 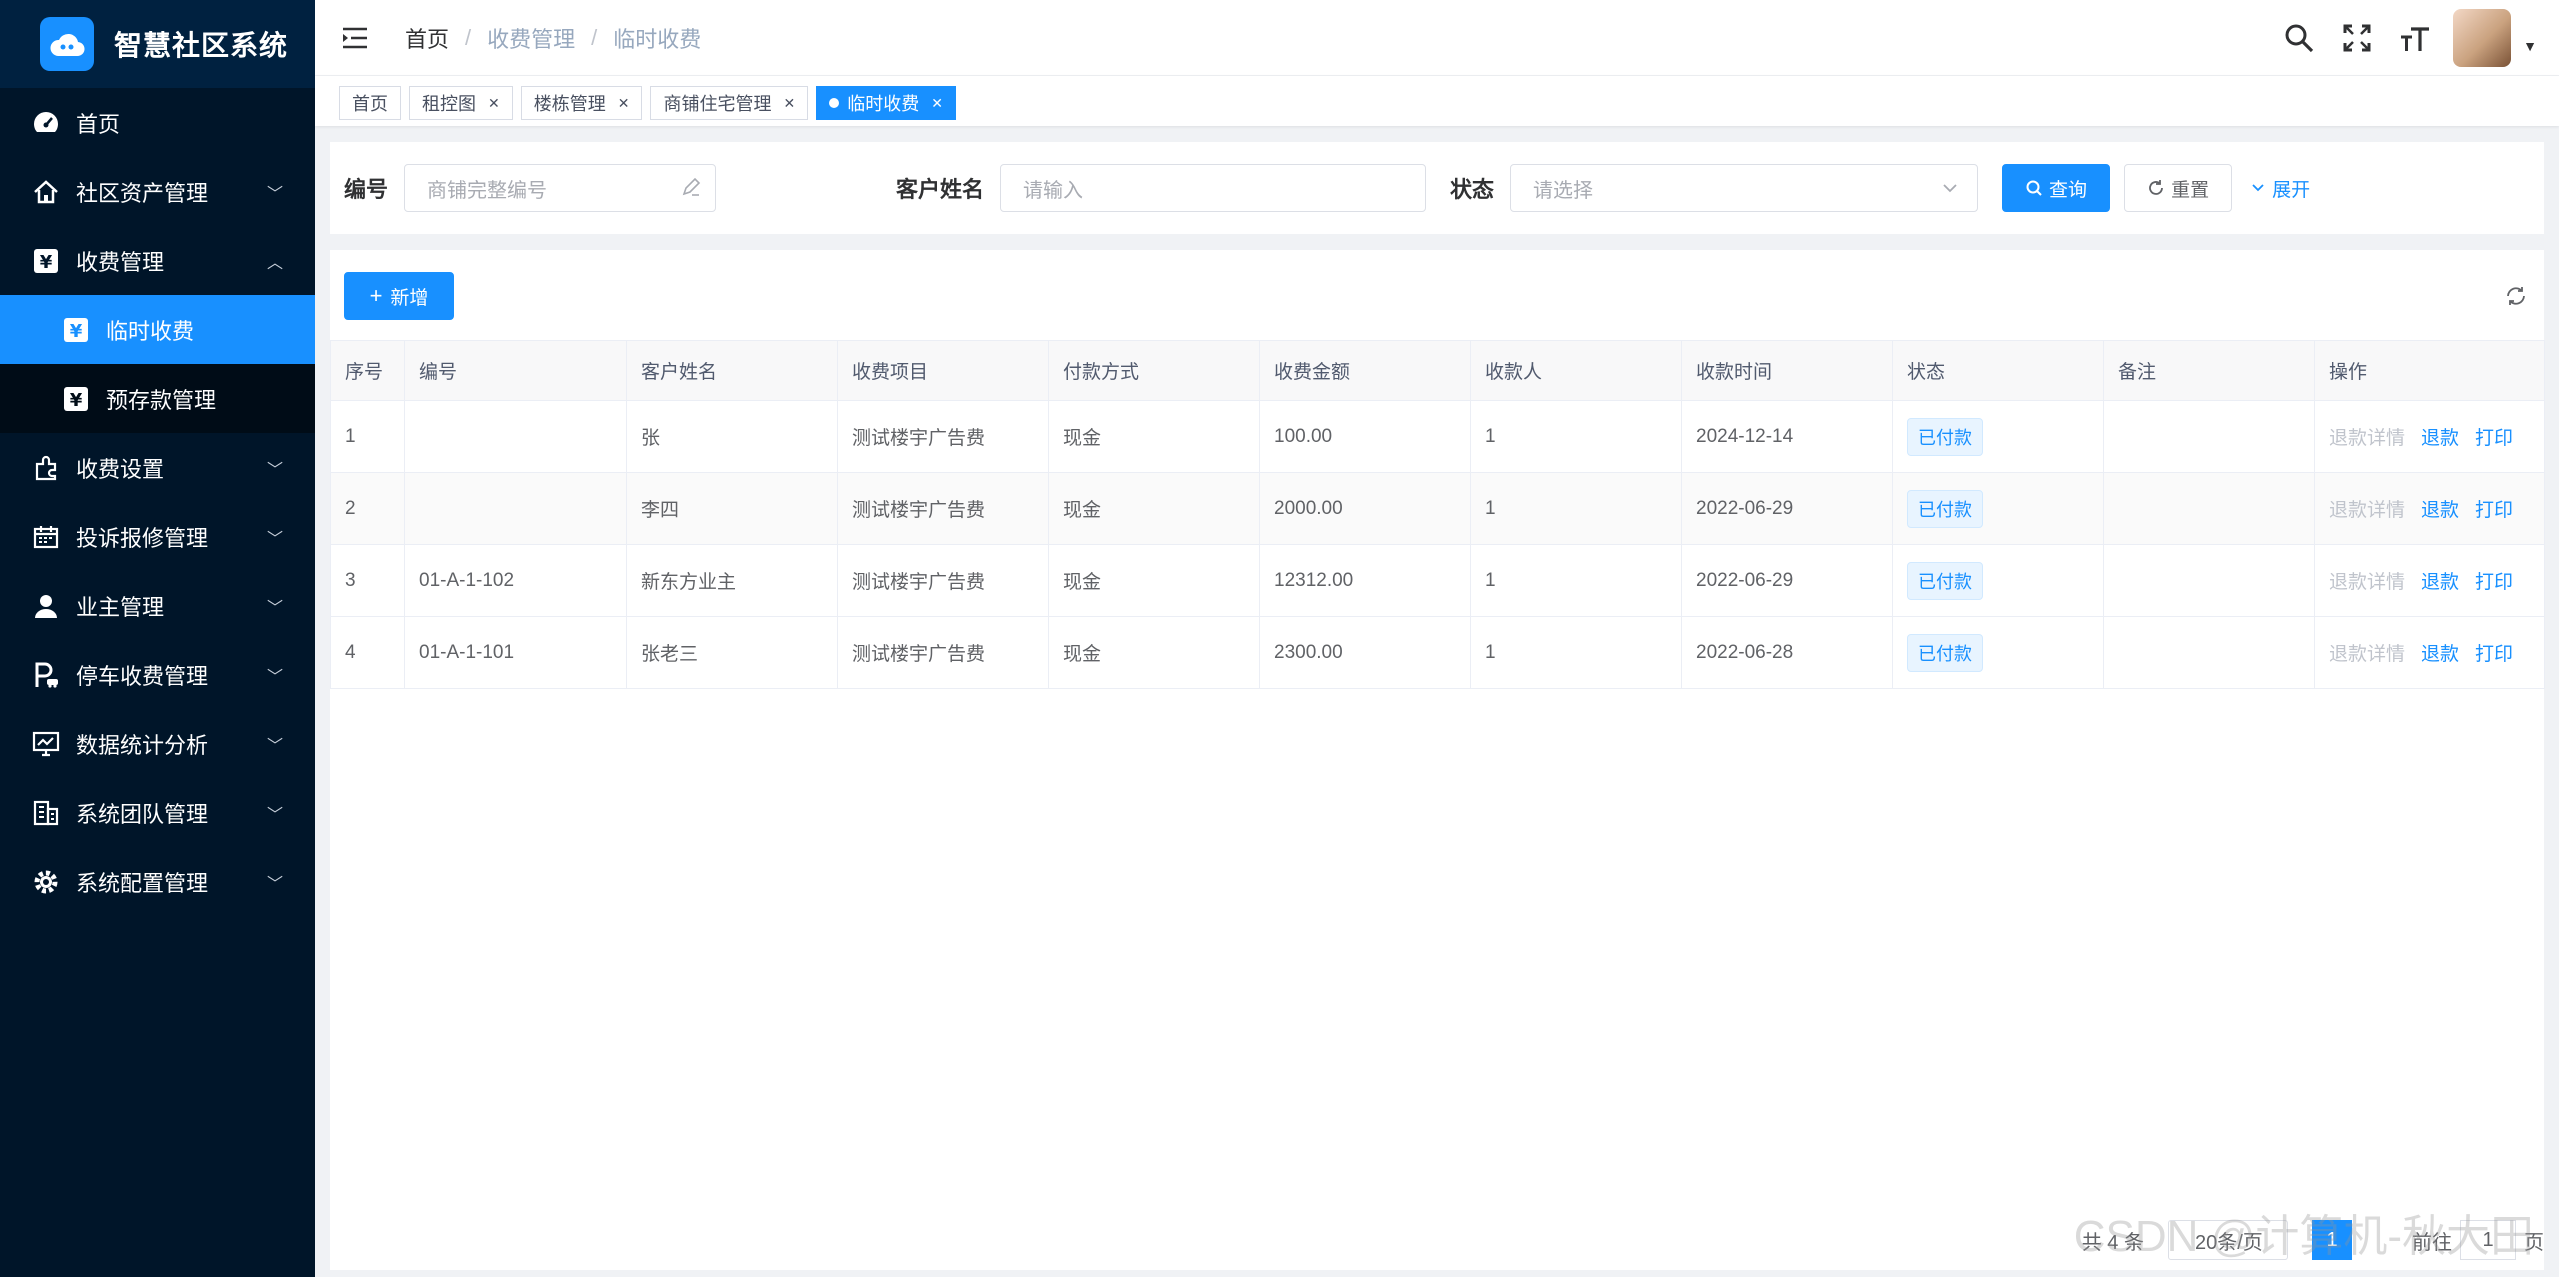 I want to click on column-header: 备注, so click(x=2209, y=370).